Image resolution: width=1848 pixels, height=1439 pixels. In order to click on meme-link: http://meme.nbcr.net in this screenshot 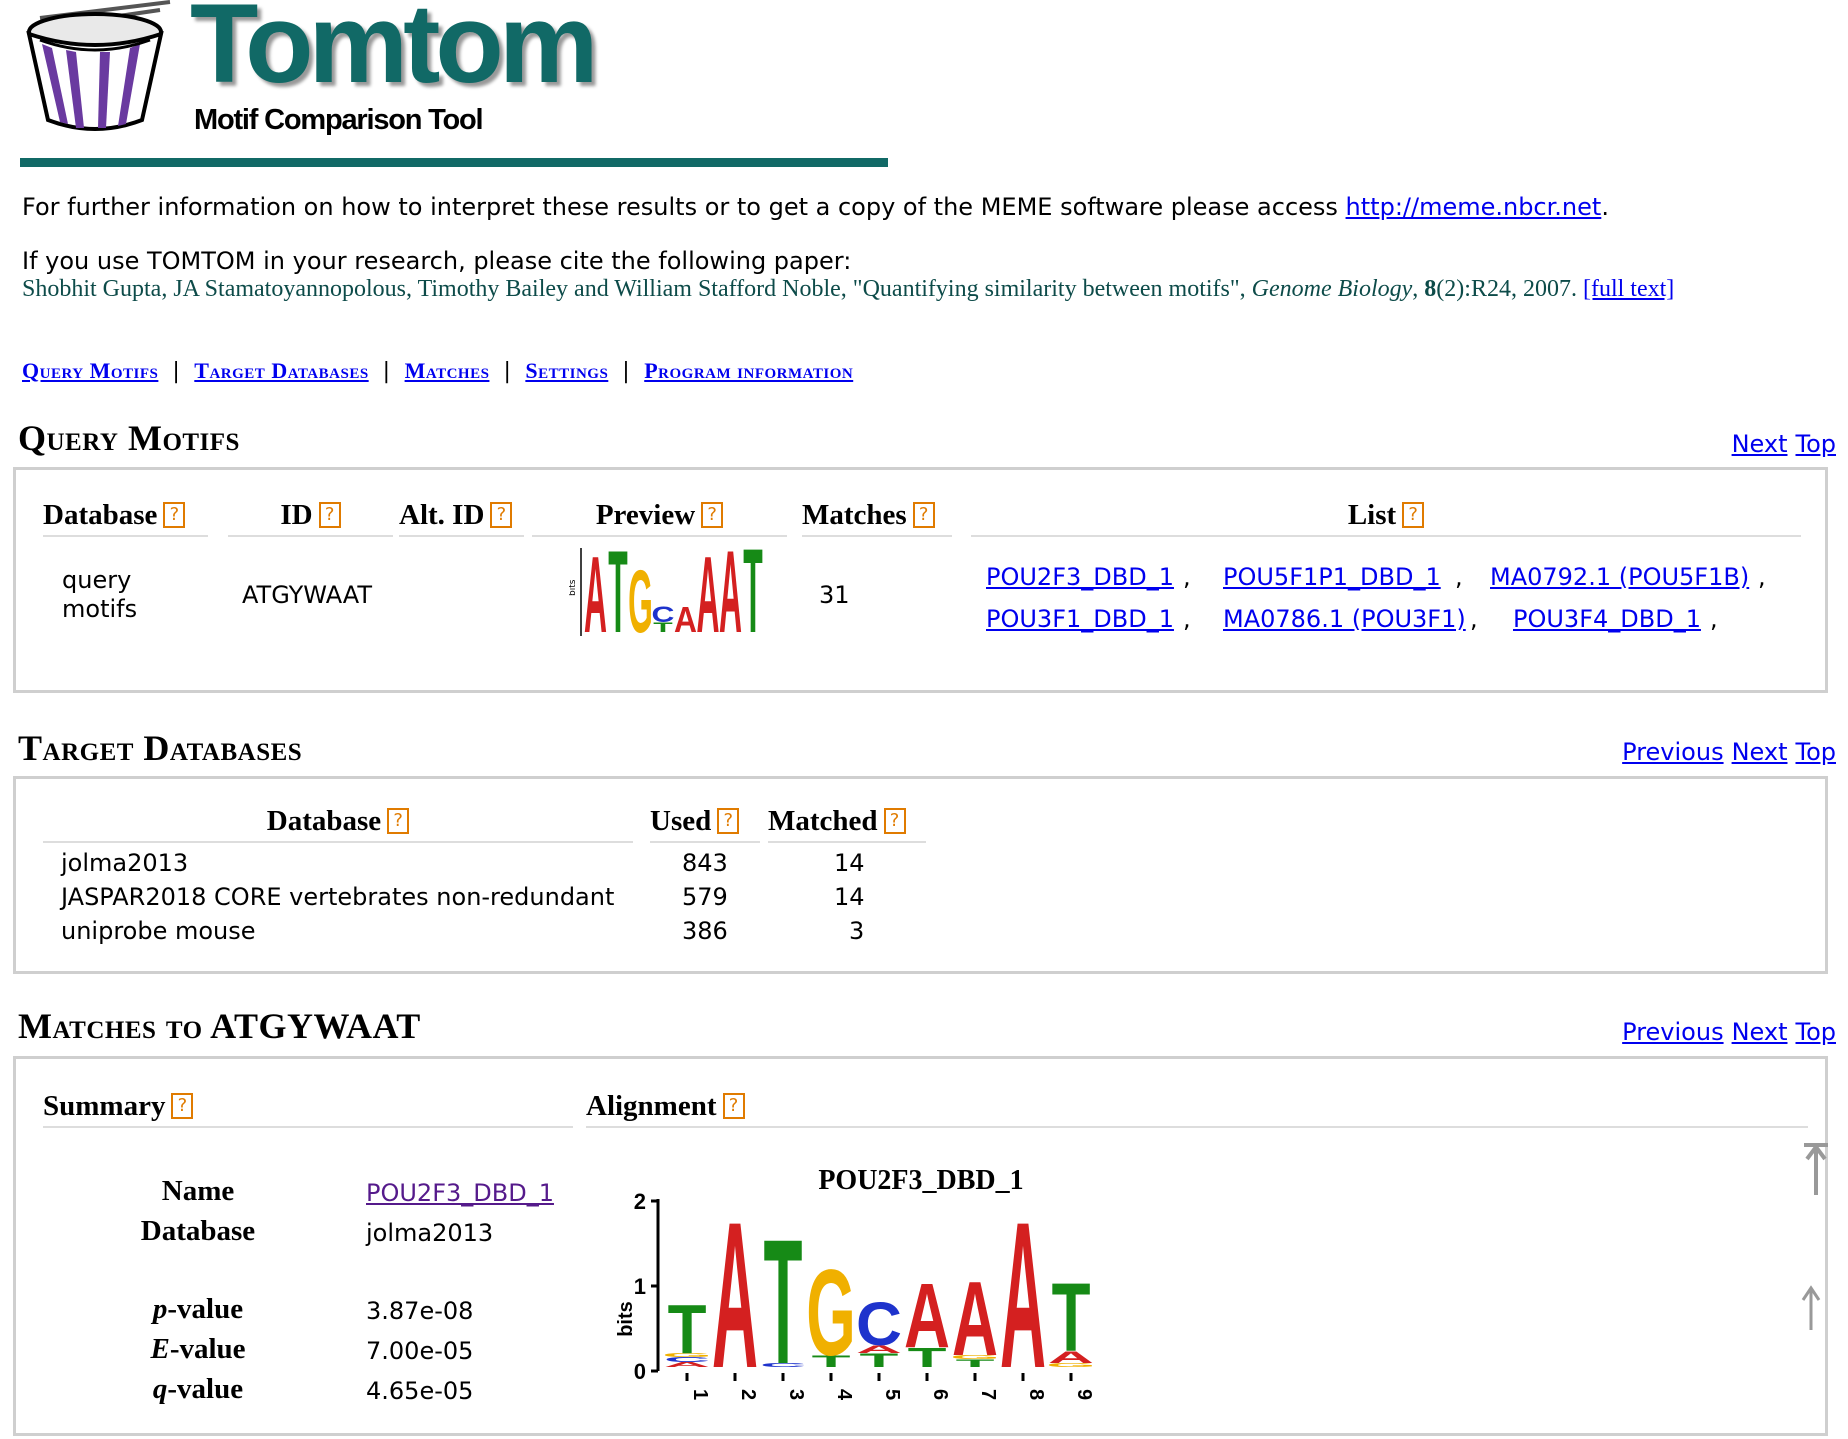, I will do `click(1474, 207)`.